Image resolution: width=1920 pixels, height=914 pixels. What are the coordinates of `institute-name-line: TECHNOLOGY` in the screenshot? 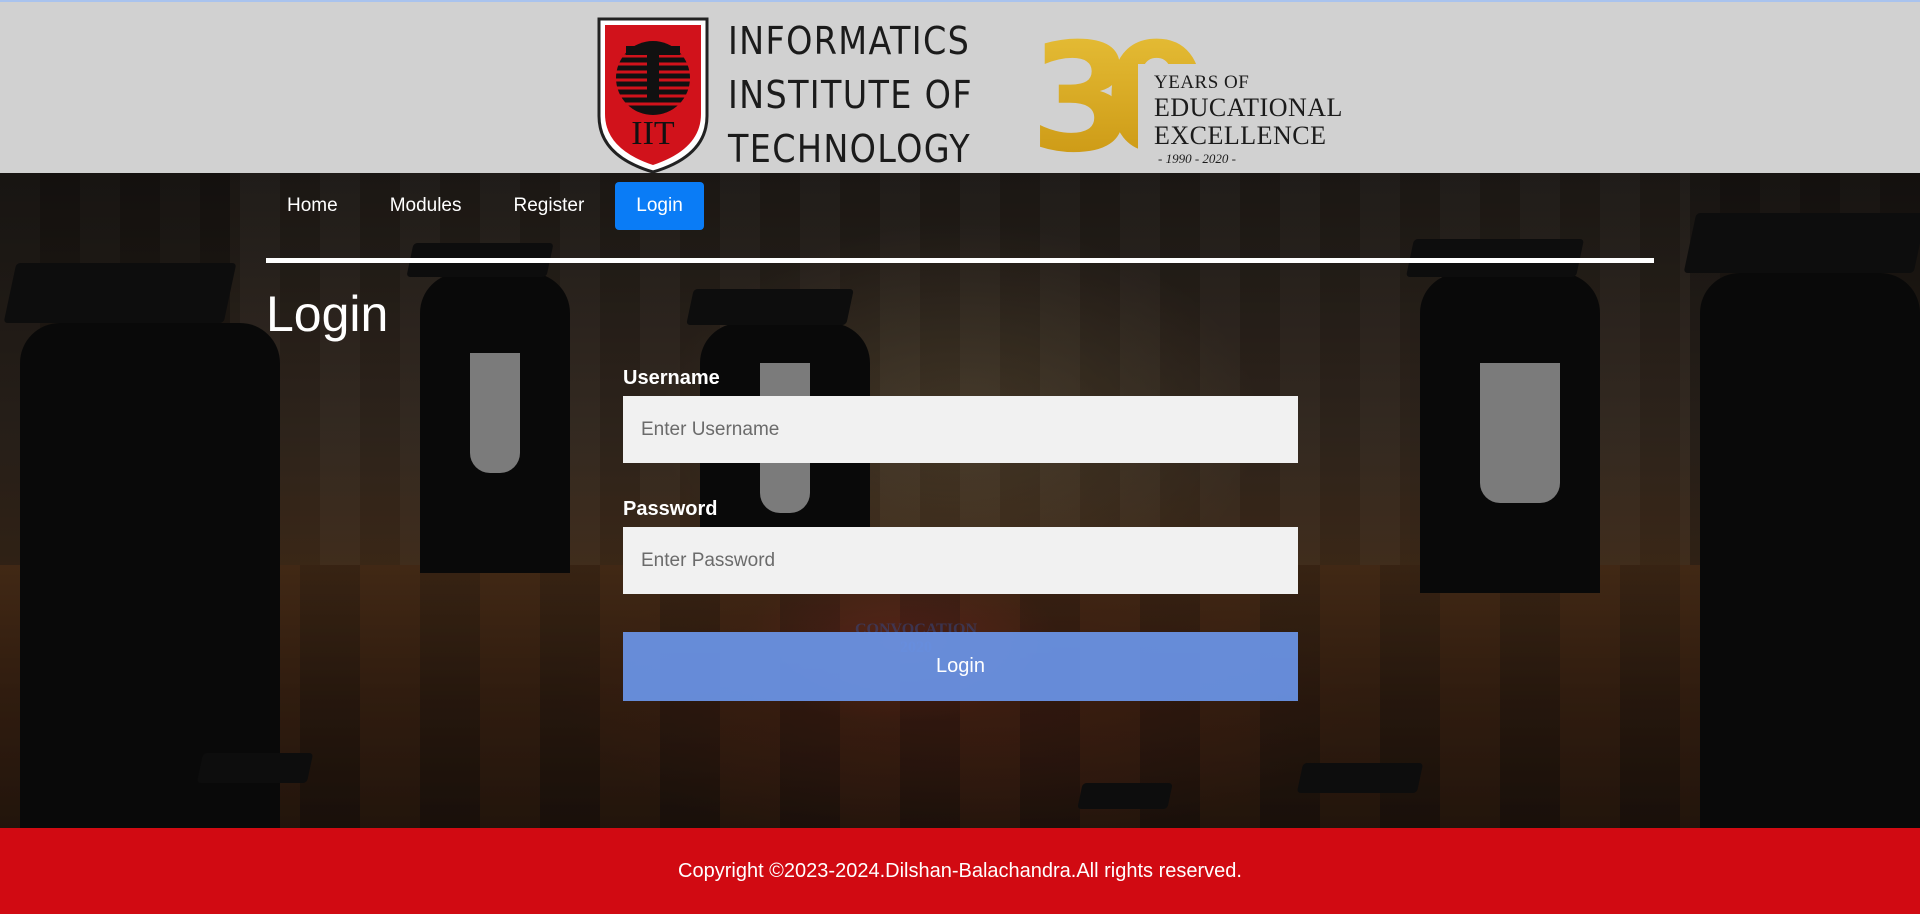 It's located at (850, 149).